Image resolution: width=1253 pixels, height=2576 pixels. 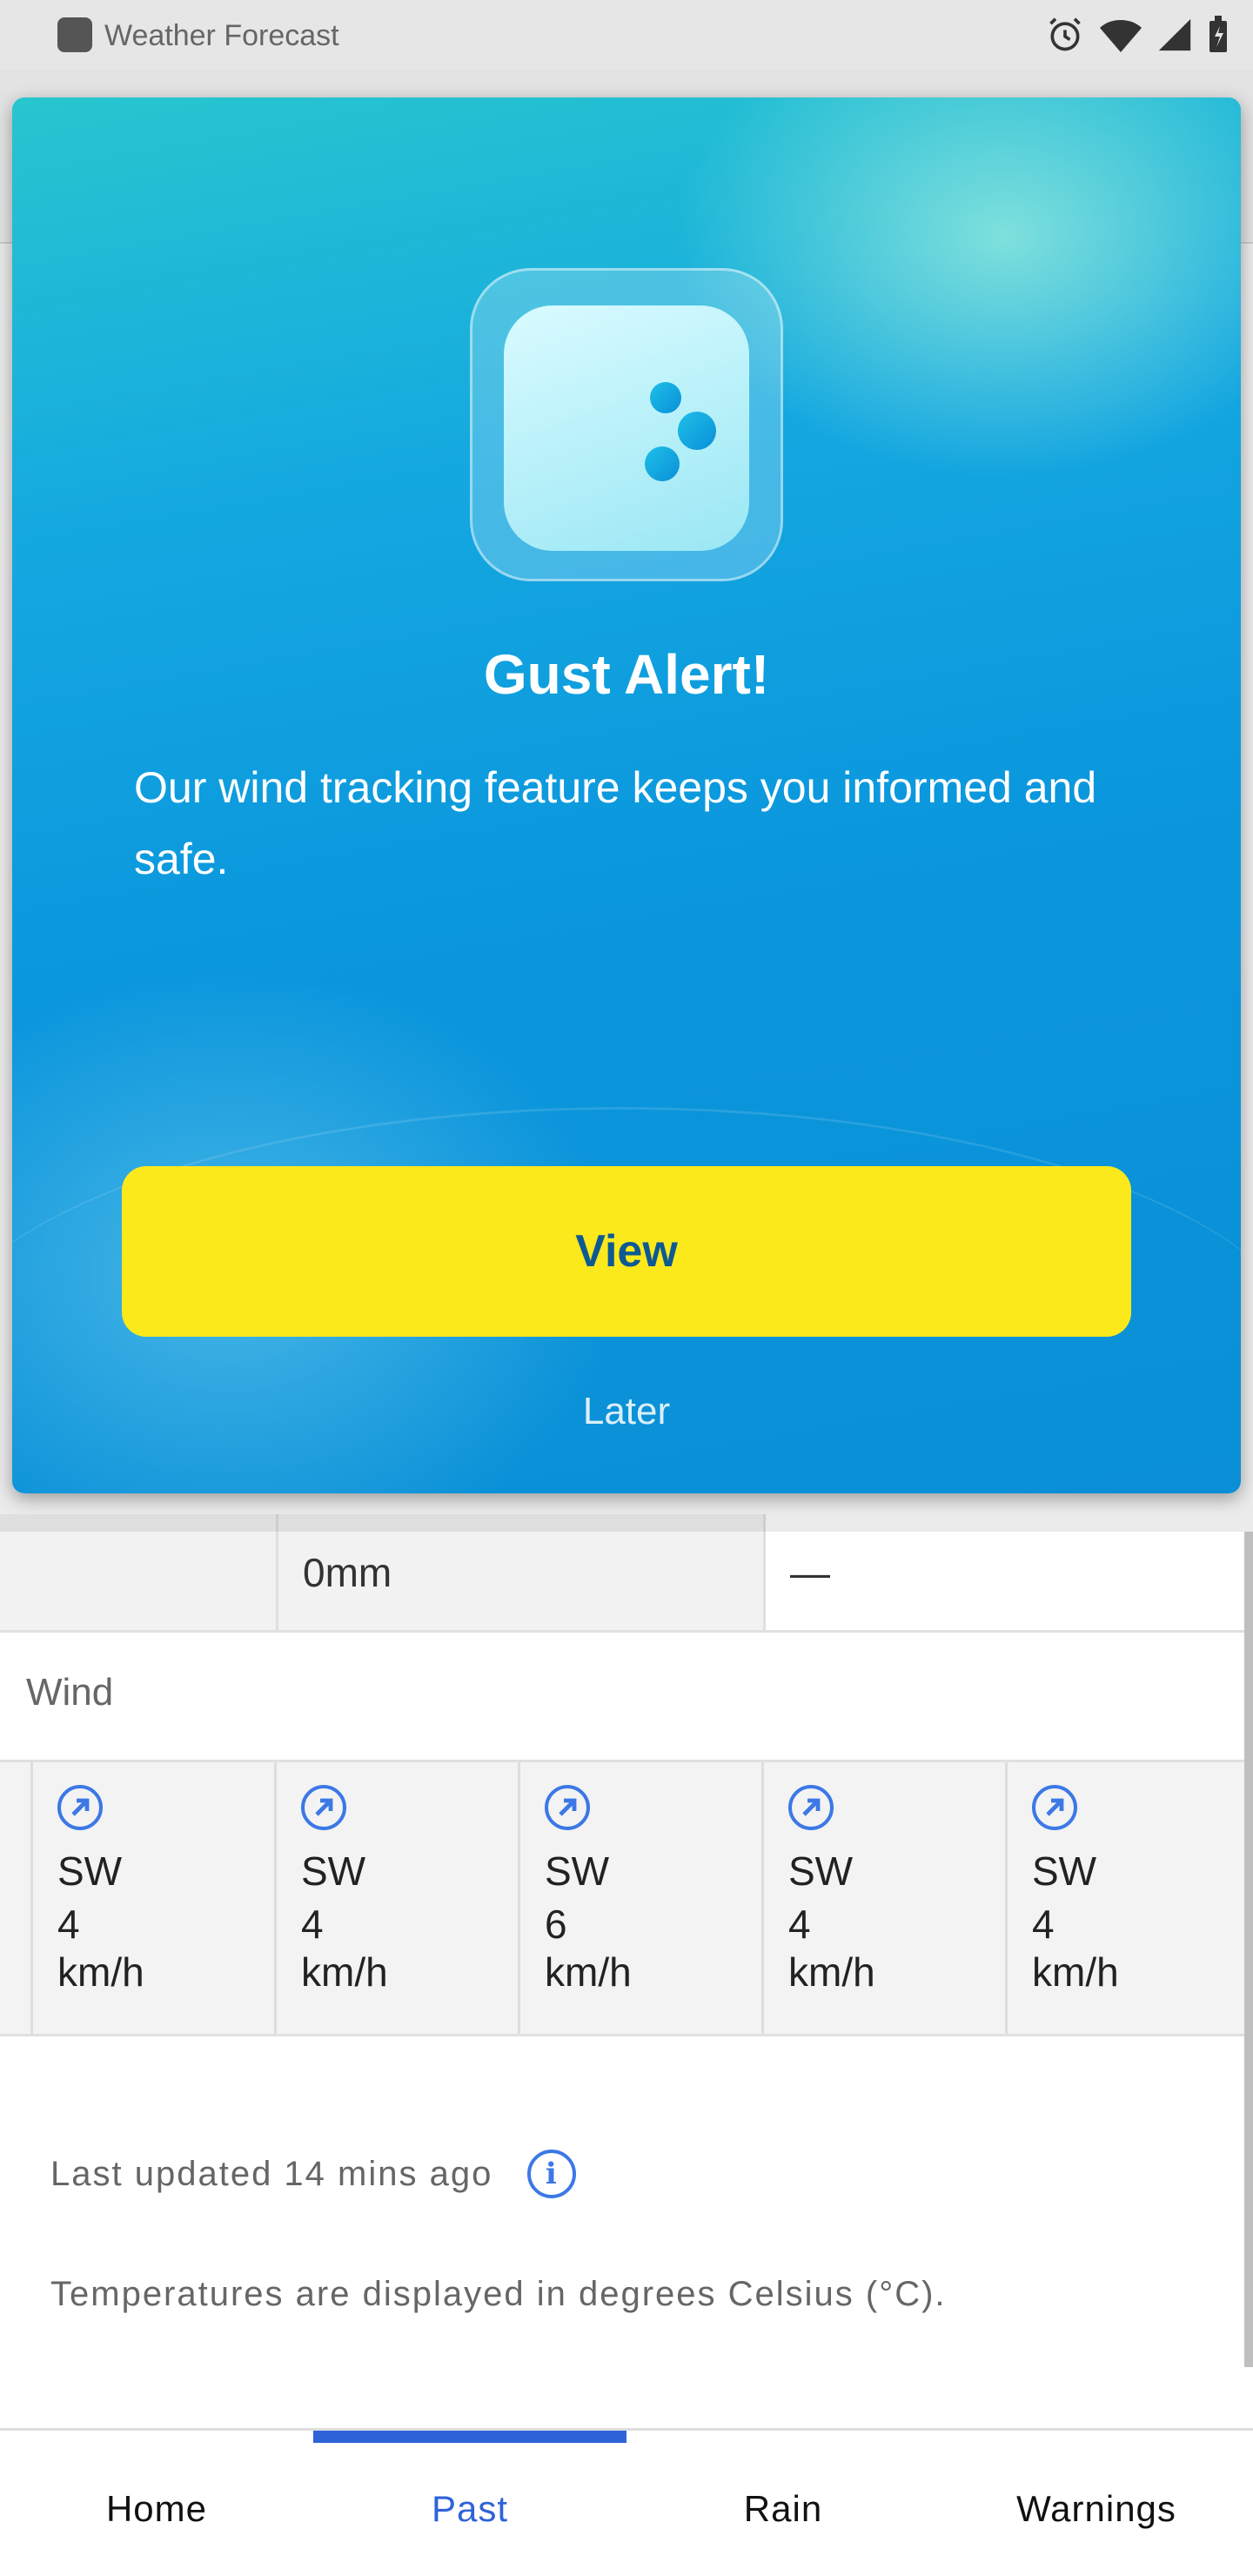 I want to click on active-tab-indicator, so click(x=470, y=2437).